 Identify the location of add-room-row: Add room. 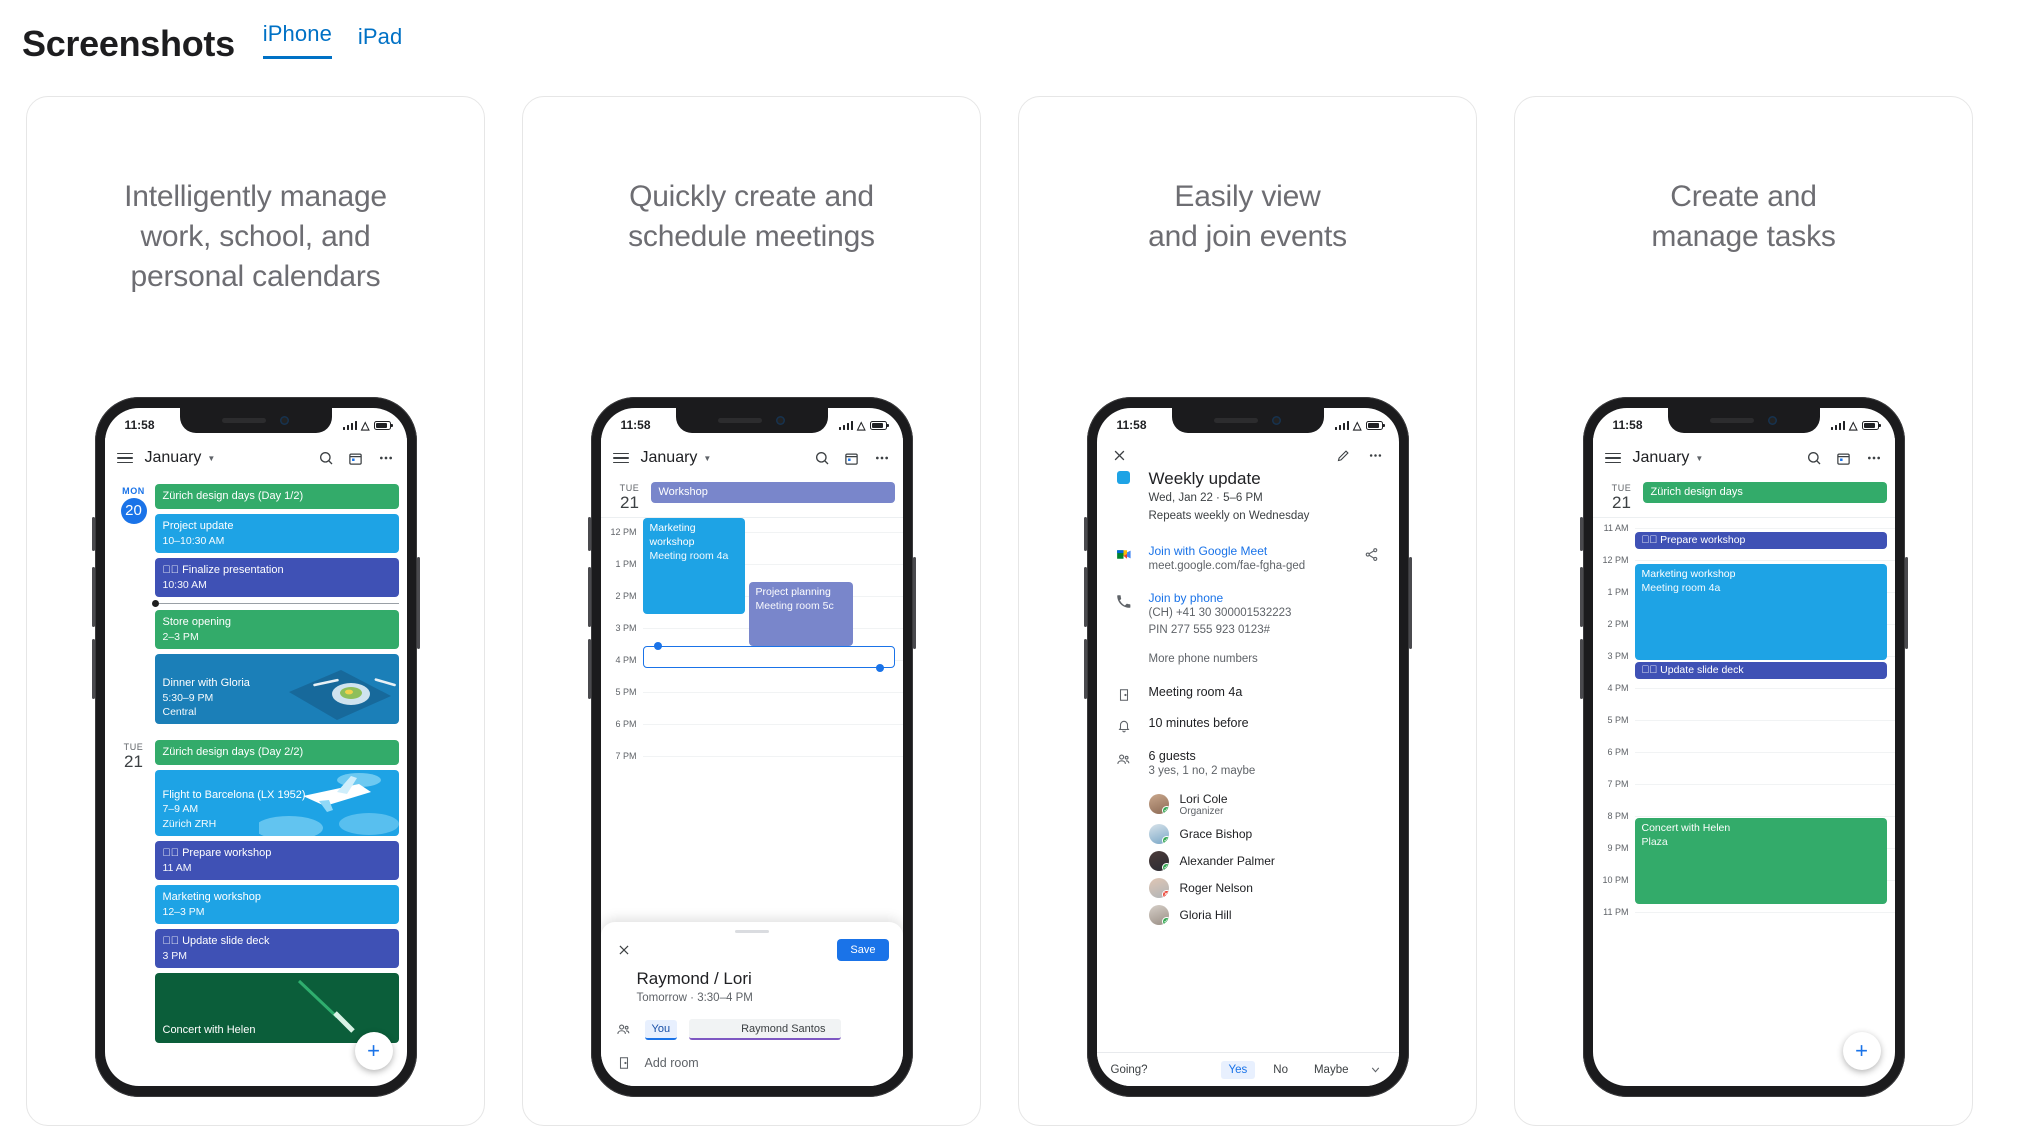
(752, 1066).